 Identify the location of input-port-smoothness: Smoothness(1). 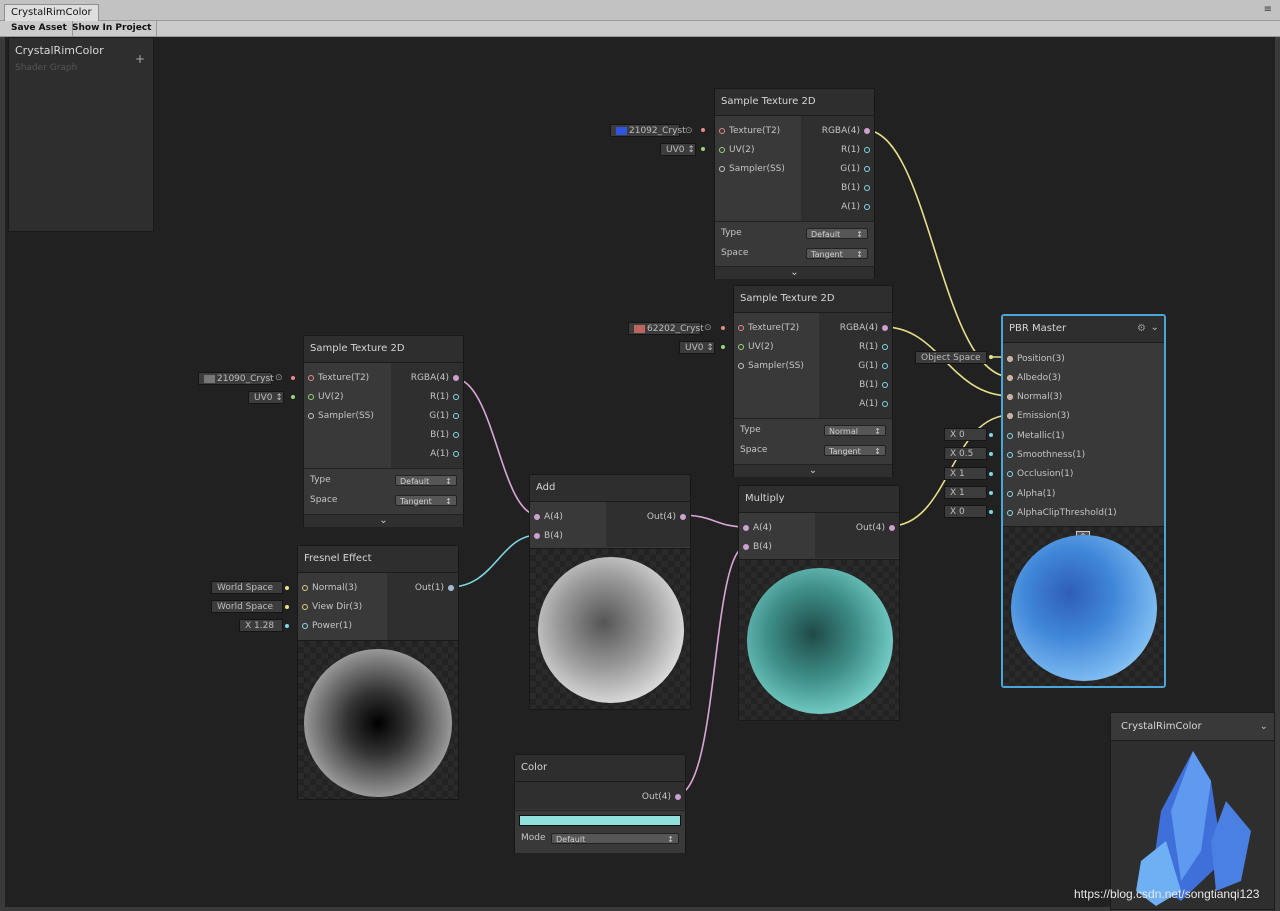
(1044, 455).